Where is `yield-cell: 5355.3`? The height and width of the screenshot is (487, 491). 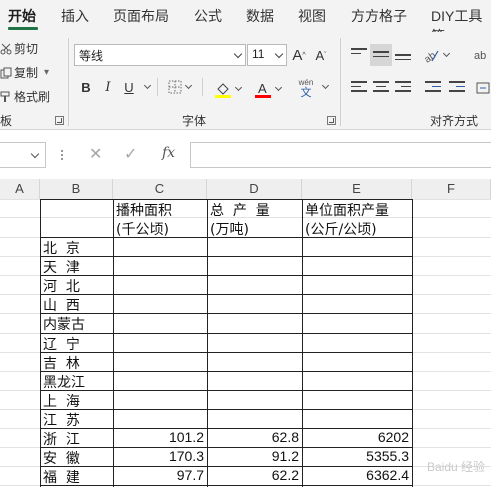 yield-cell: 5355.3 is located at coordinates (355, 456).